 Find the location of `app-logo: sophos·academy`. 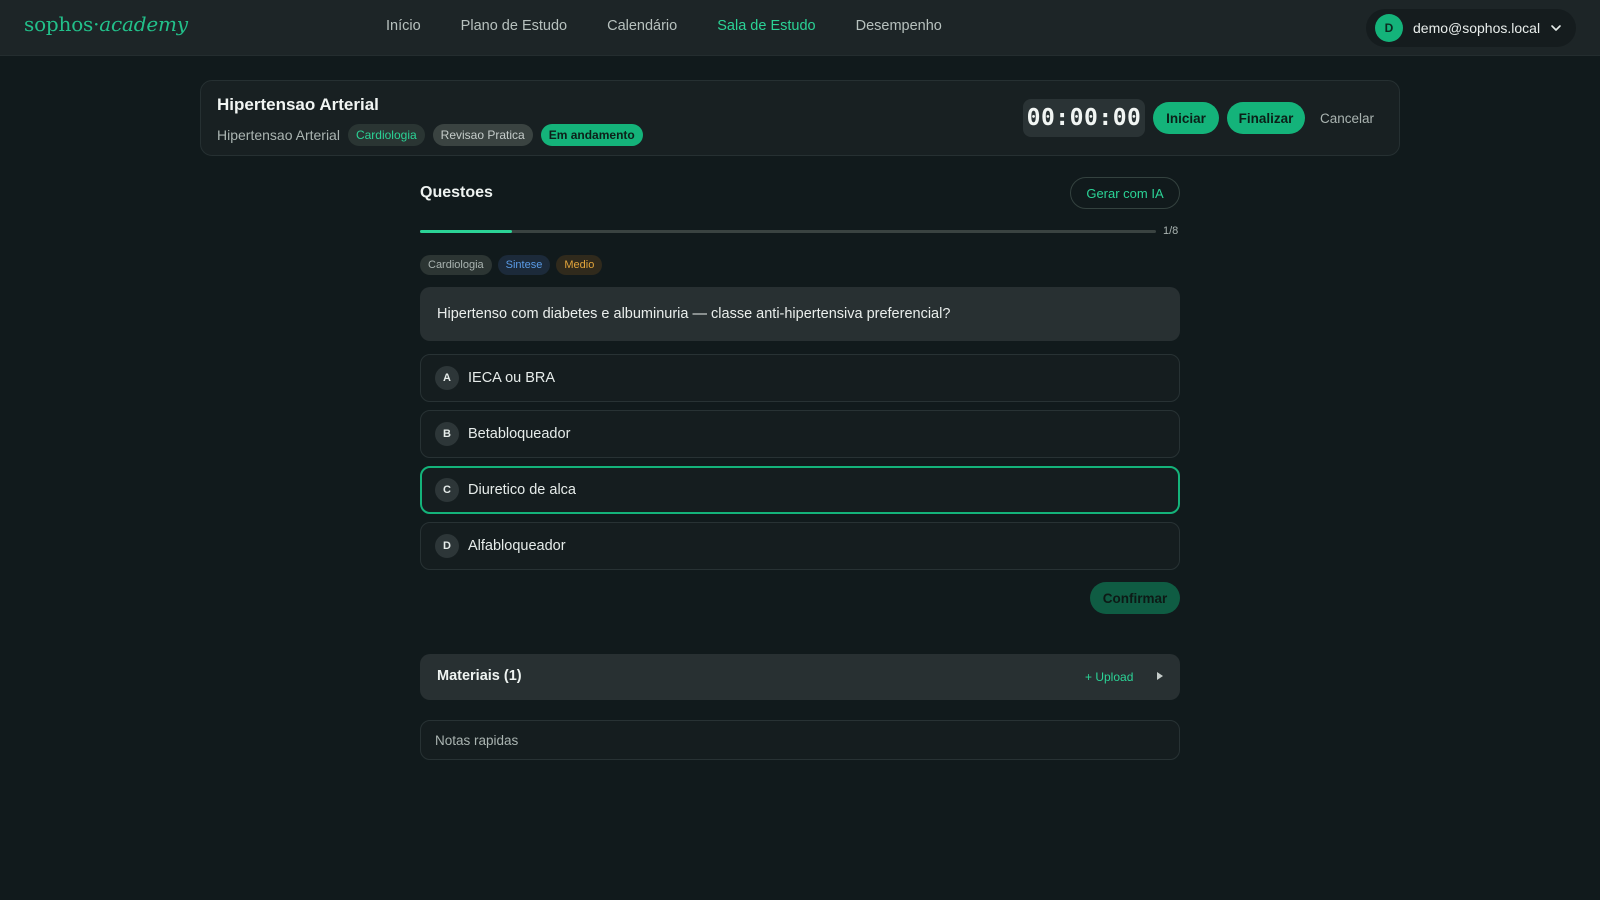

app-logo: sophos·academy is located at coordinates (106, 24).